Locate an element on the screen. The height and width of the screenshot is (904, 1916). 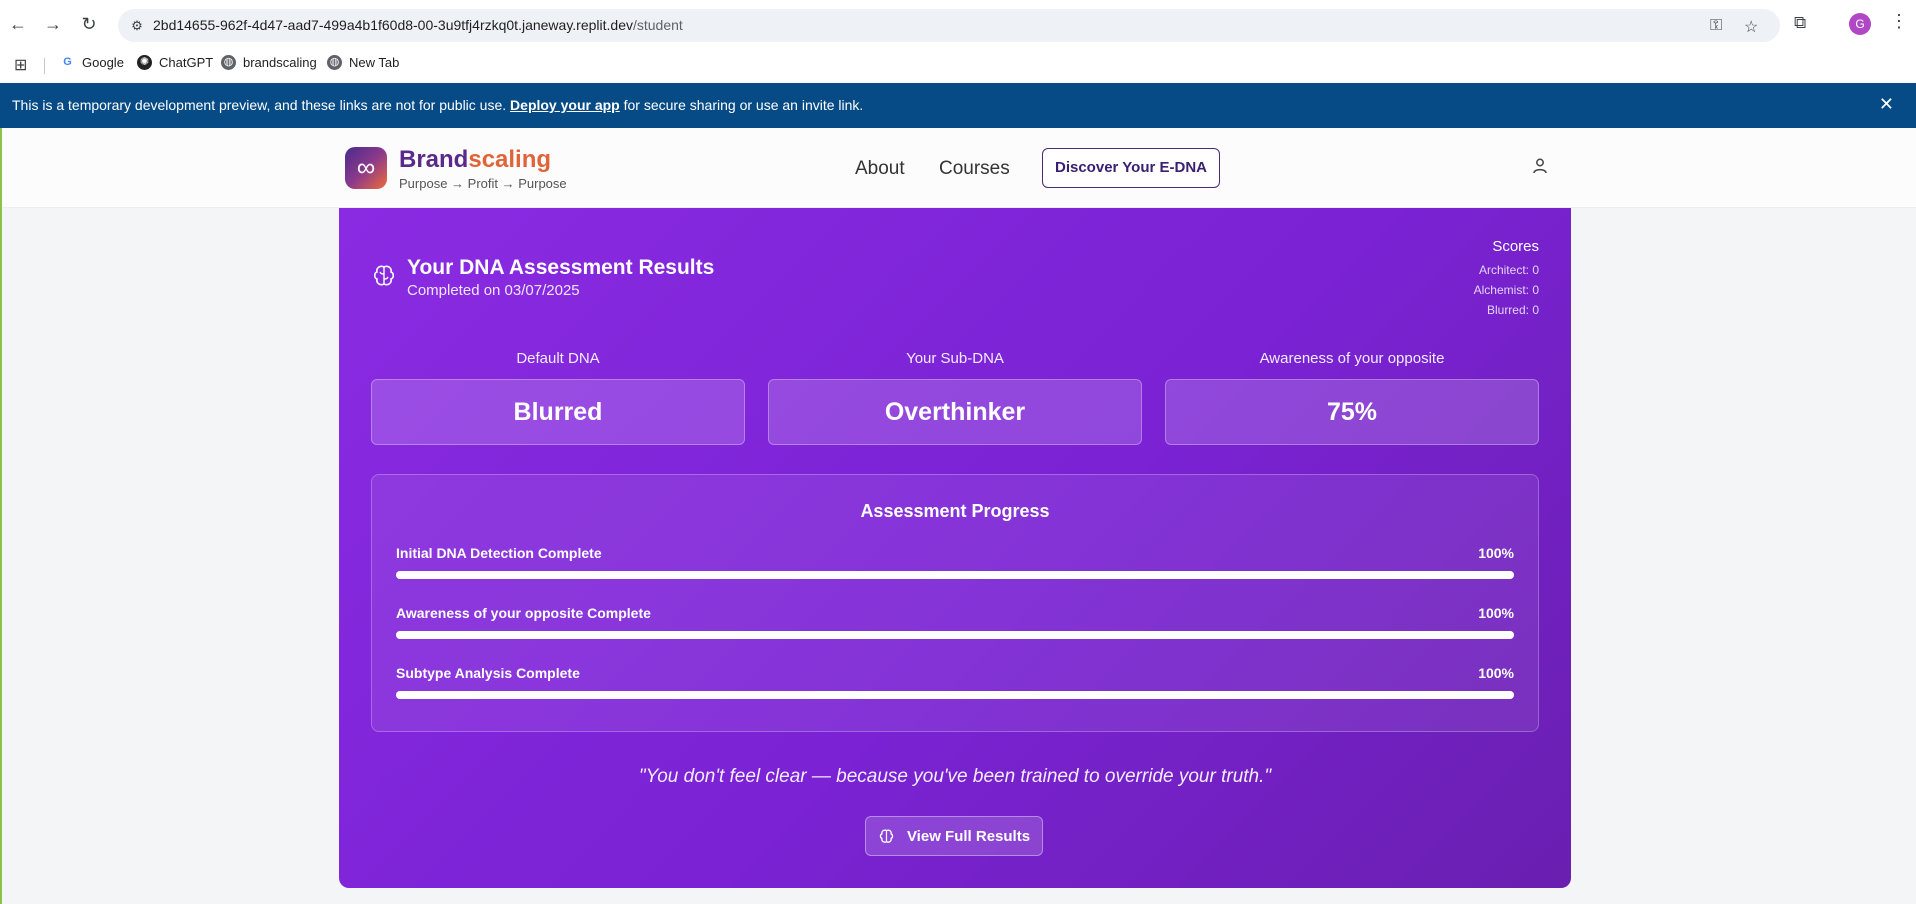
bookmark-label: Google is located at coordinates (103, 62).